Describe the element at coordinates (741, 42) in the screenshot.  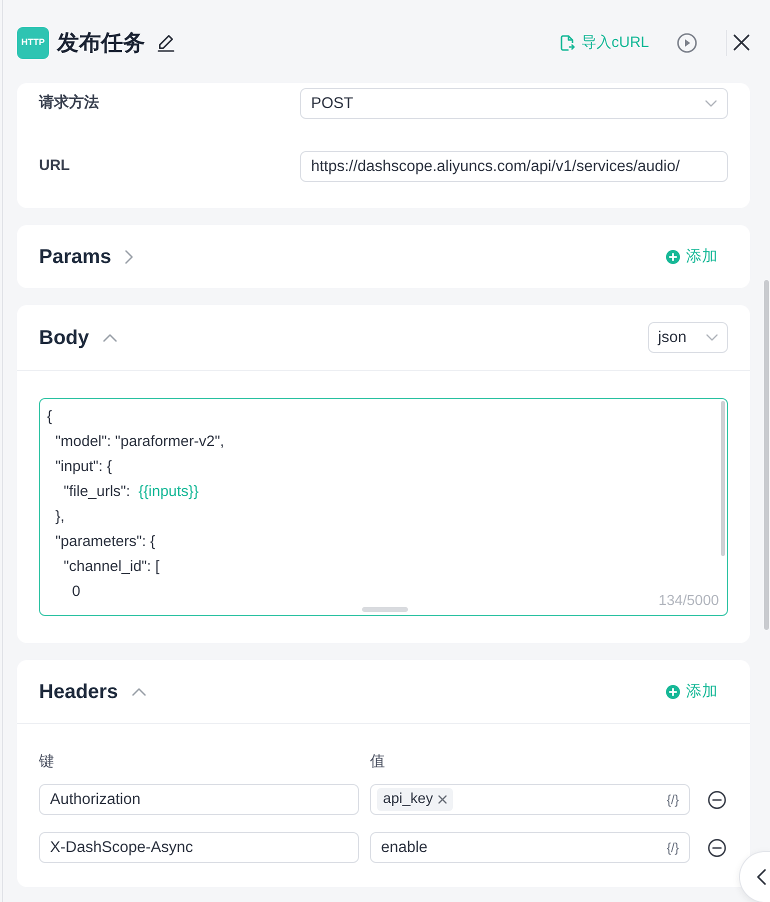
I see `close-icon` at that location.